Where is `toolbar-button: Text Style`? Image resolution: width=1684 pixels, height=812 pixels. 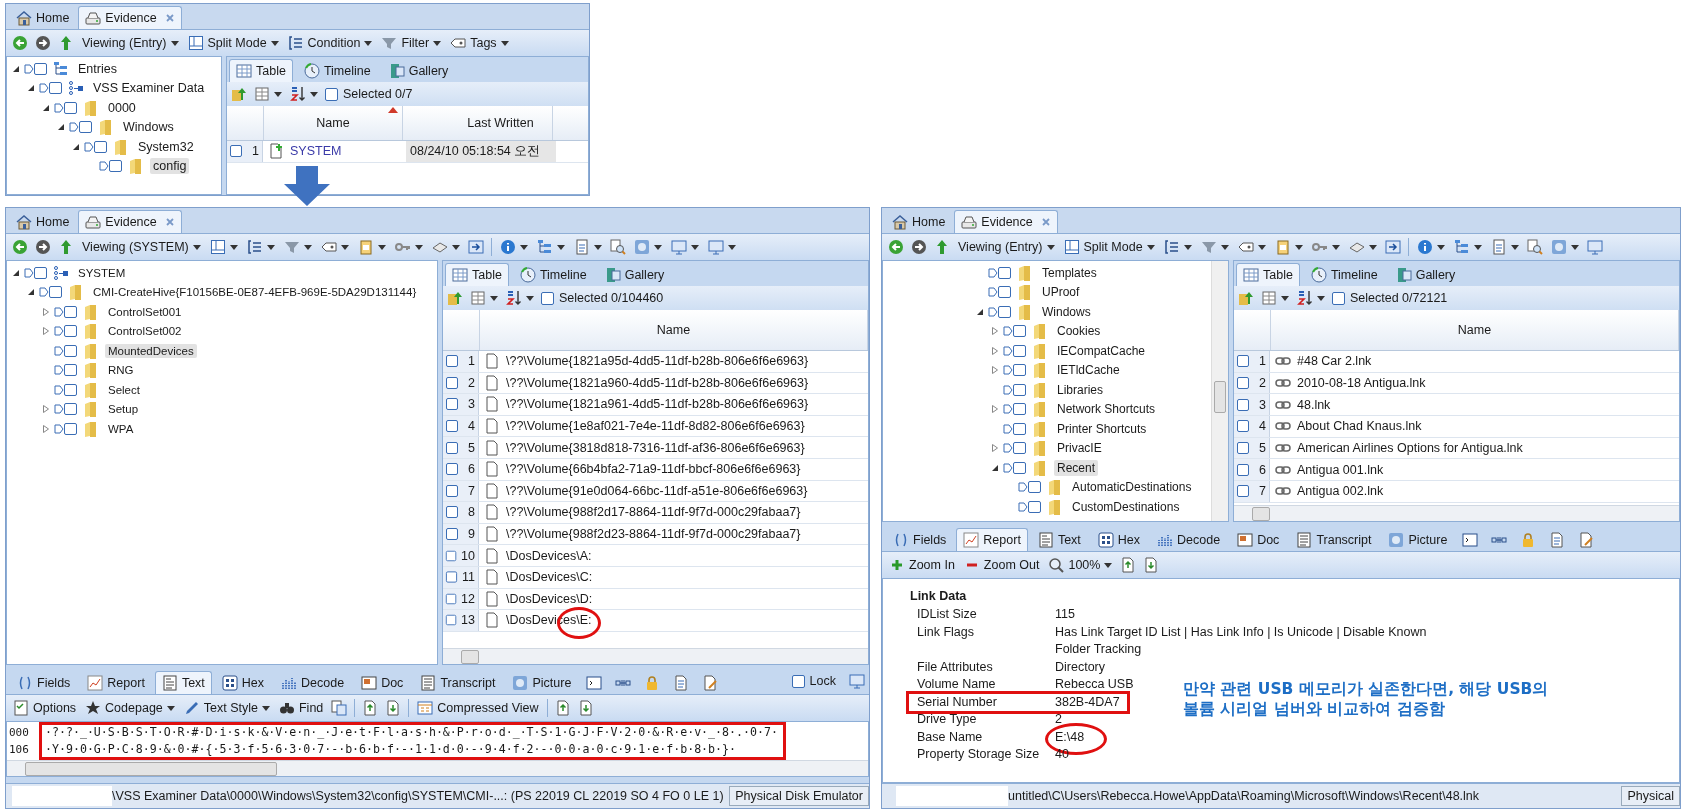 toolbar-button: Text Style is located at coordinates (226, 708).